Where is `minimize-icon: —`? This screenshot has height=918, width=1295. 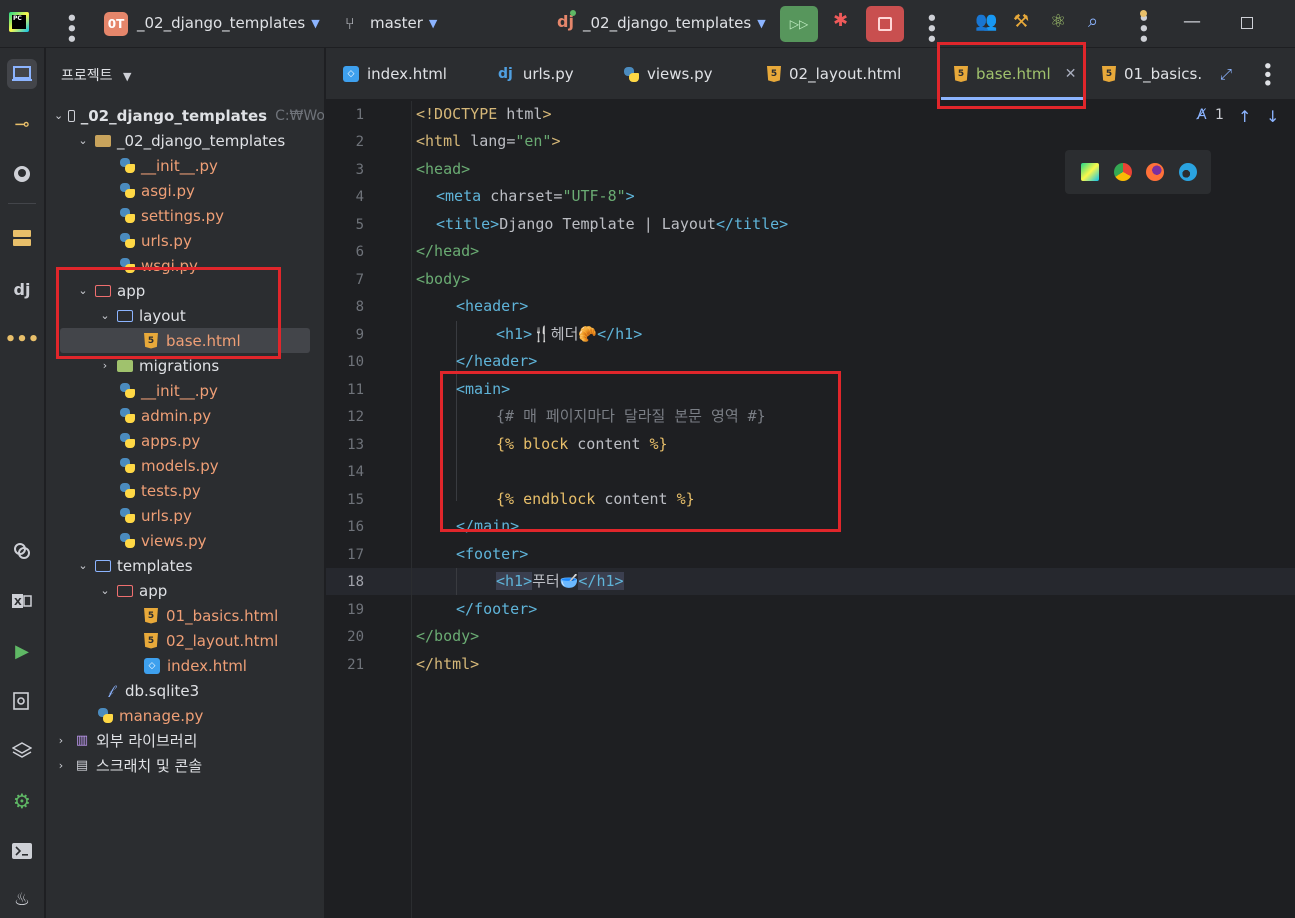 minimize-icon: — is located at coordinates (1192, 21).